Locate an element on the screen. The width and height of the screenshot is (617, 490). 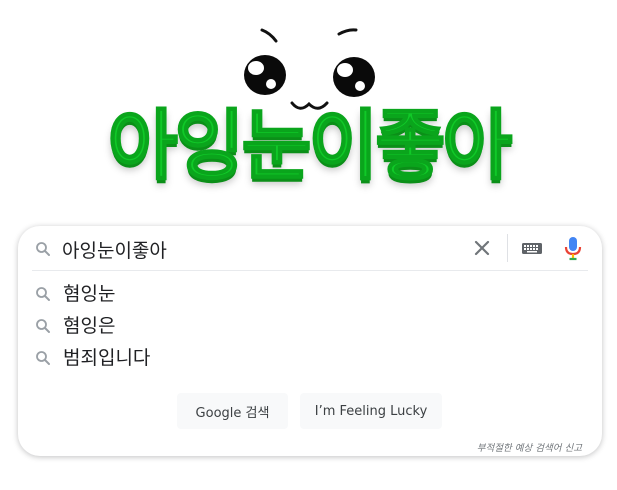
suggestion-label: 혐잉은 is located at coordinates (89, 326).